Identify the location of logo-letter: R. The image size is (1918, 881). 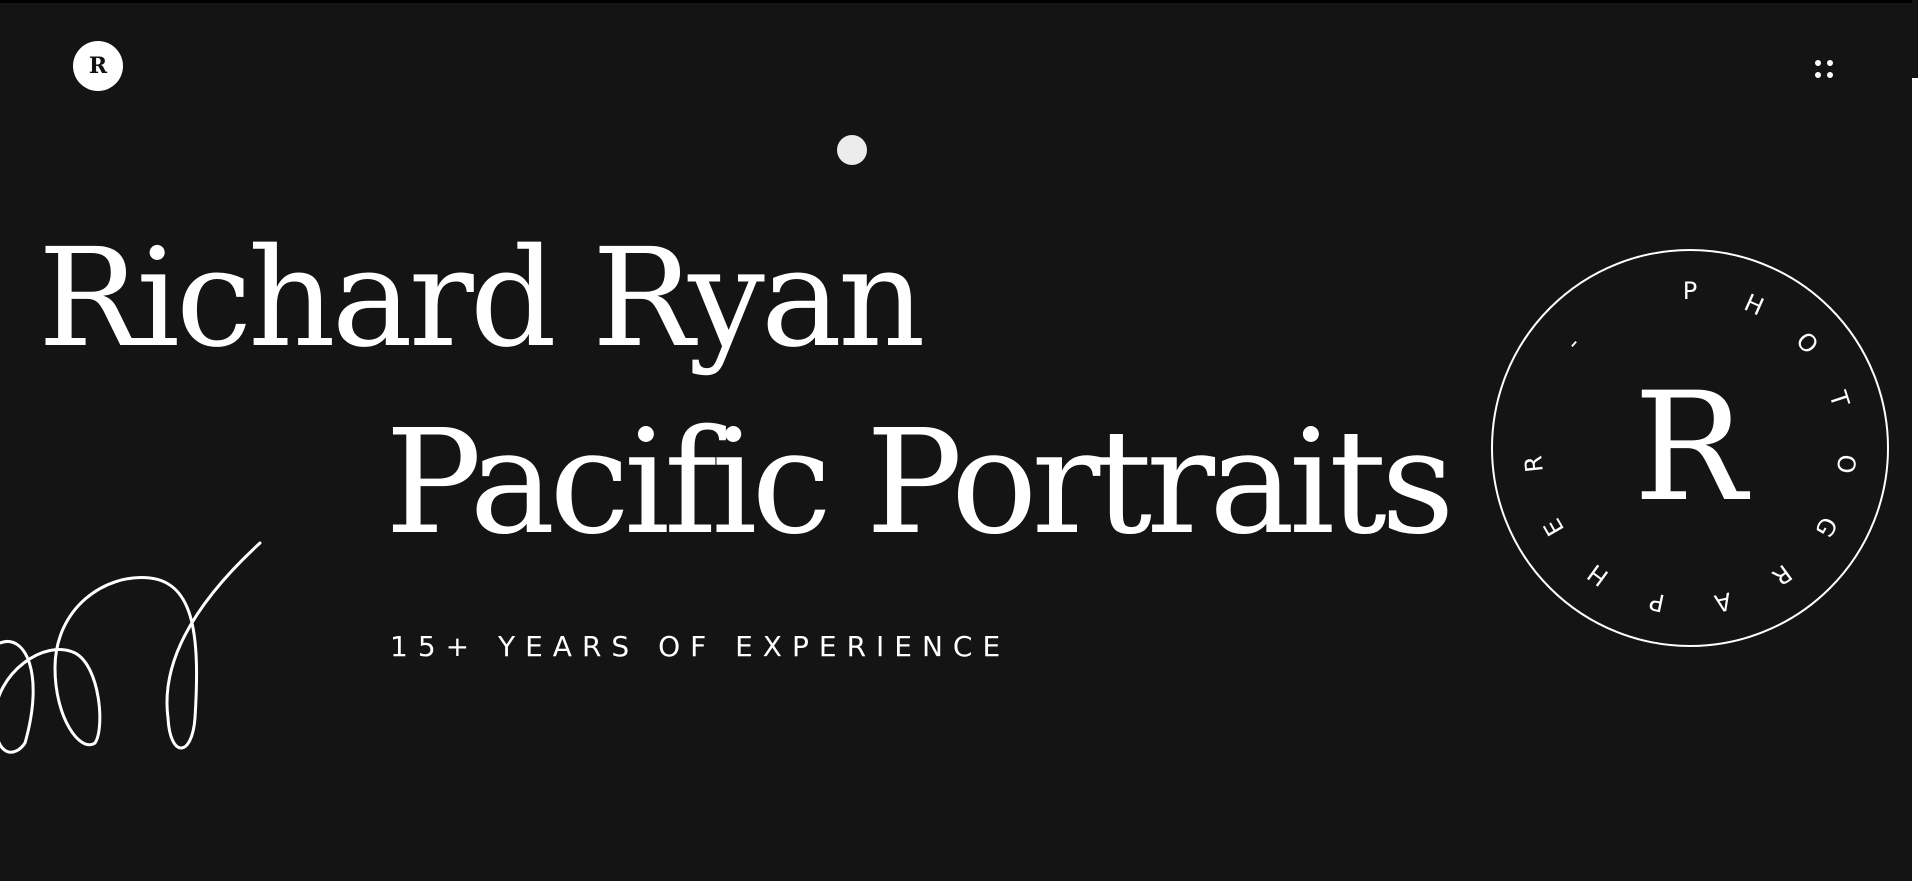
(98, 66).